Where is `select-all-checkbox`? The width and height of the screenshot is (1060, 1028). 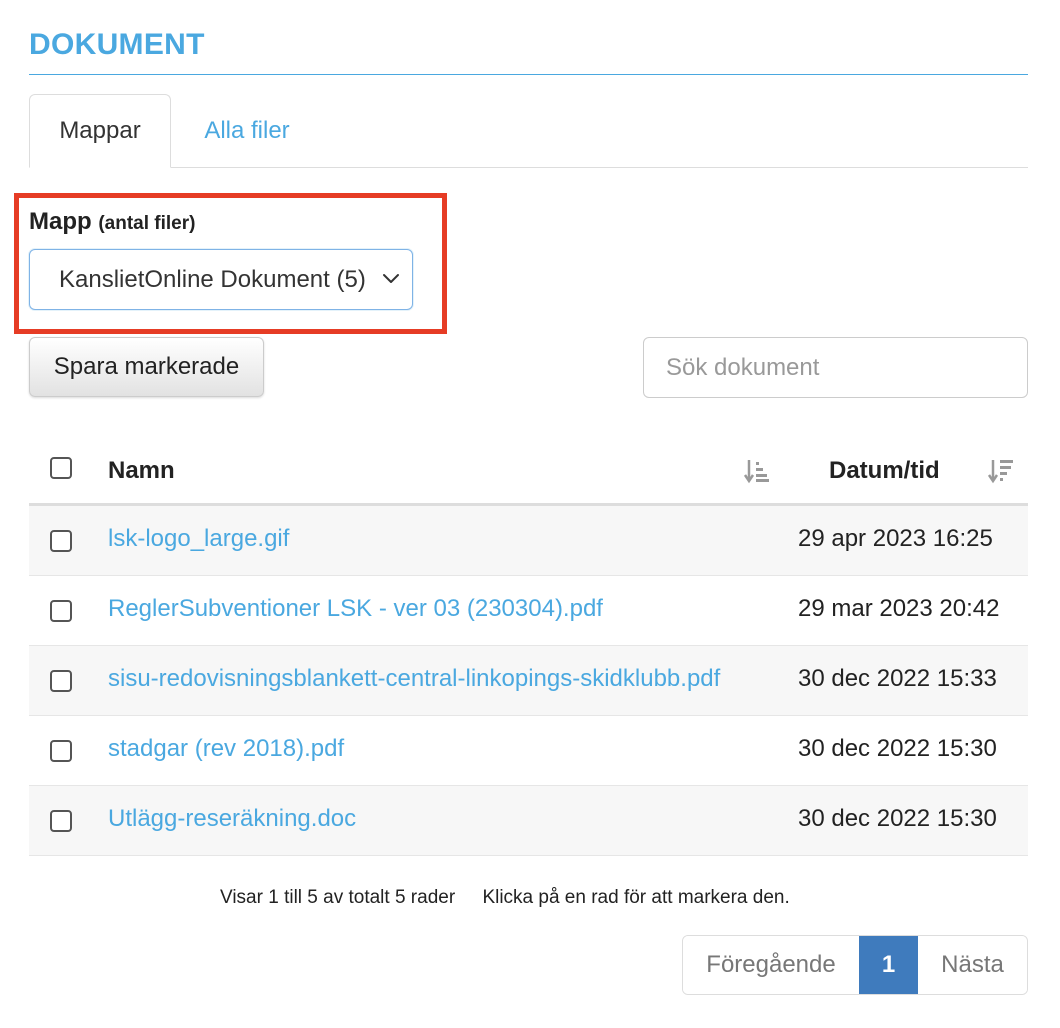
select-all-checkbox is located at coordinates (61, 468).